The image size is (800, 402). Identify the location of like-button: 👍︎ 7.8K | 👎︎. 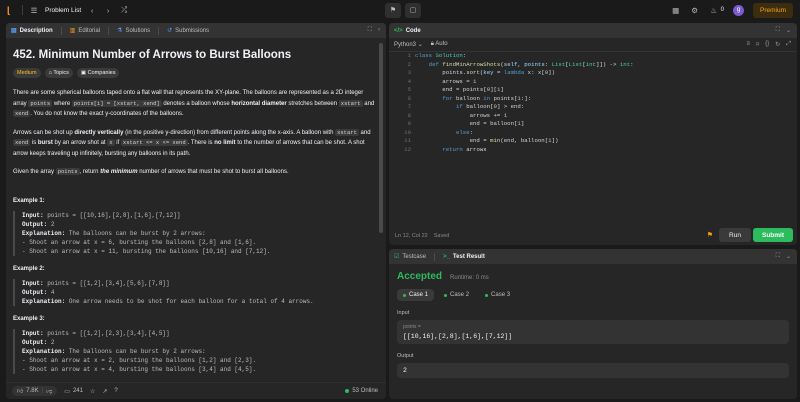
(35, 391).